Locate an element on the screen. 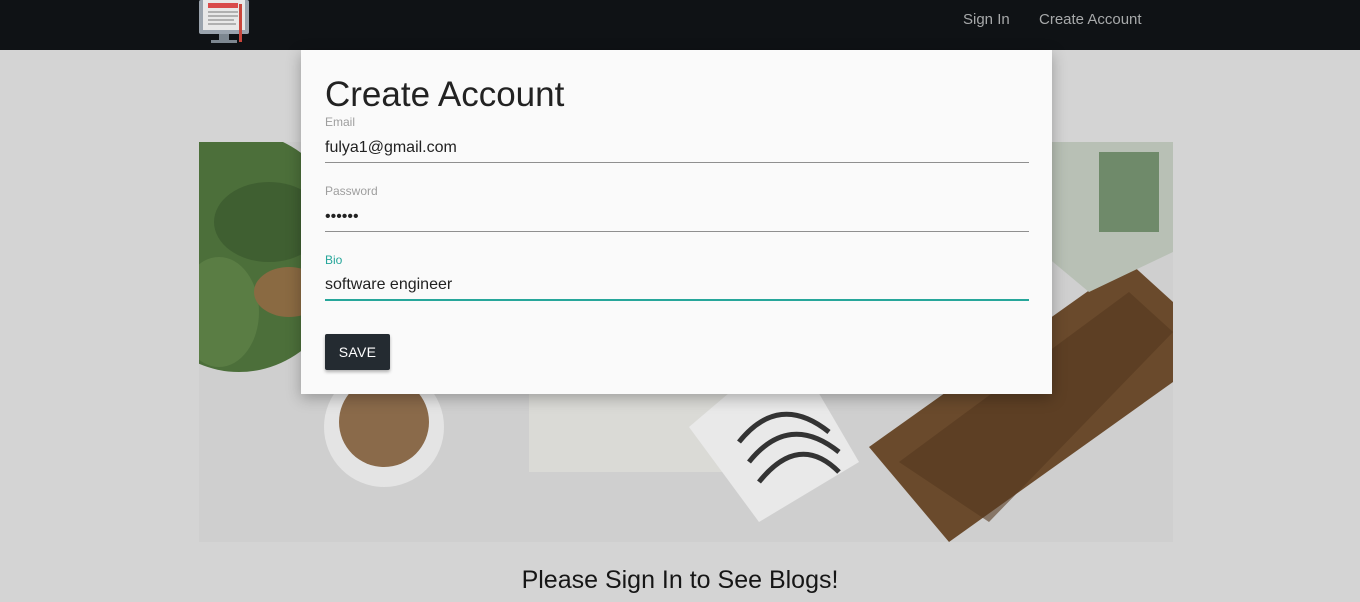 The width and height of the screenshot is (1360, 602). password-field is located at coordinates (677, 217).